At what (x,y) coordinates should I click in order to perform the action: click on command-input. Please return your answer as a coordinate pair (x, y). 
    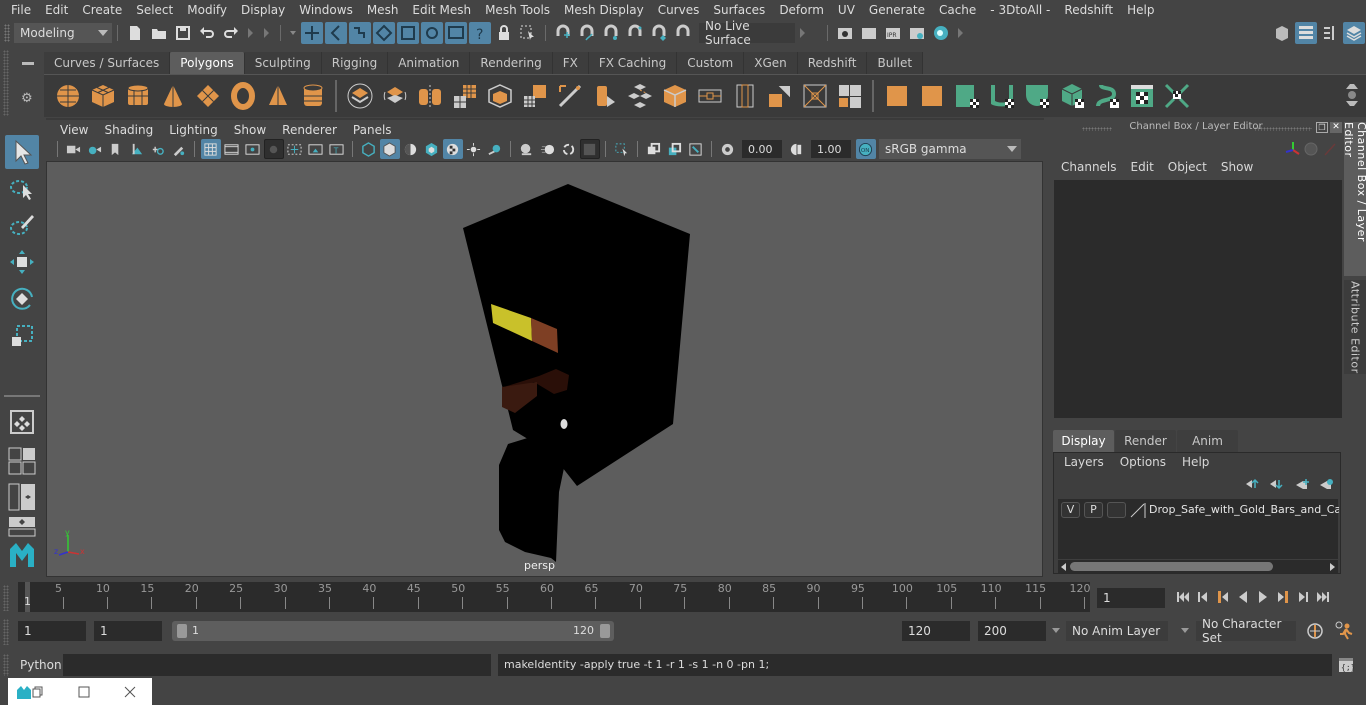
    Looking at the image, I should click on (277, 665).